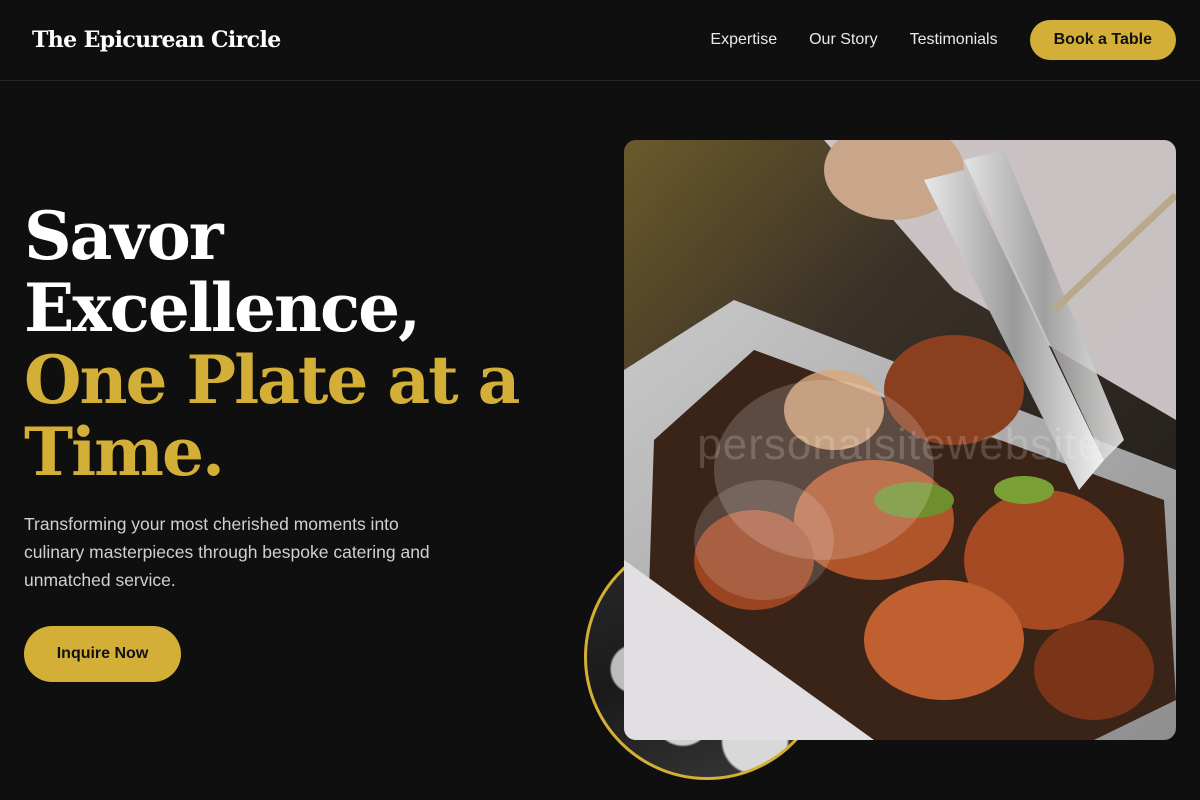 The width and height of the screenshot is (1200, 800). What do you see at coordinates (124, 452) in the screenshot?
I see `hero-title-line-4: Time.` at bounding box center [124, 452].